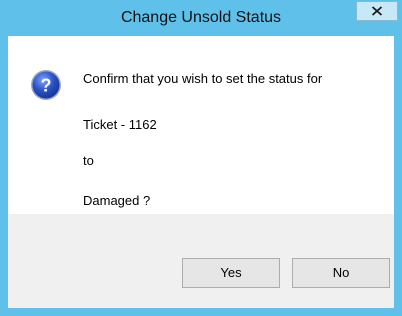 This screenshot has height=316, width=402. I want to click on question-icon: ?, so click(46, 85).